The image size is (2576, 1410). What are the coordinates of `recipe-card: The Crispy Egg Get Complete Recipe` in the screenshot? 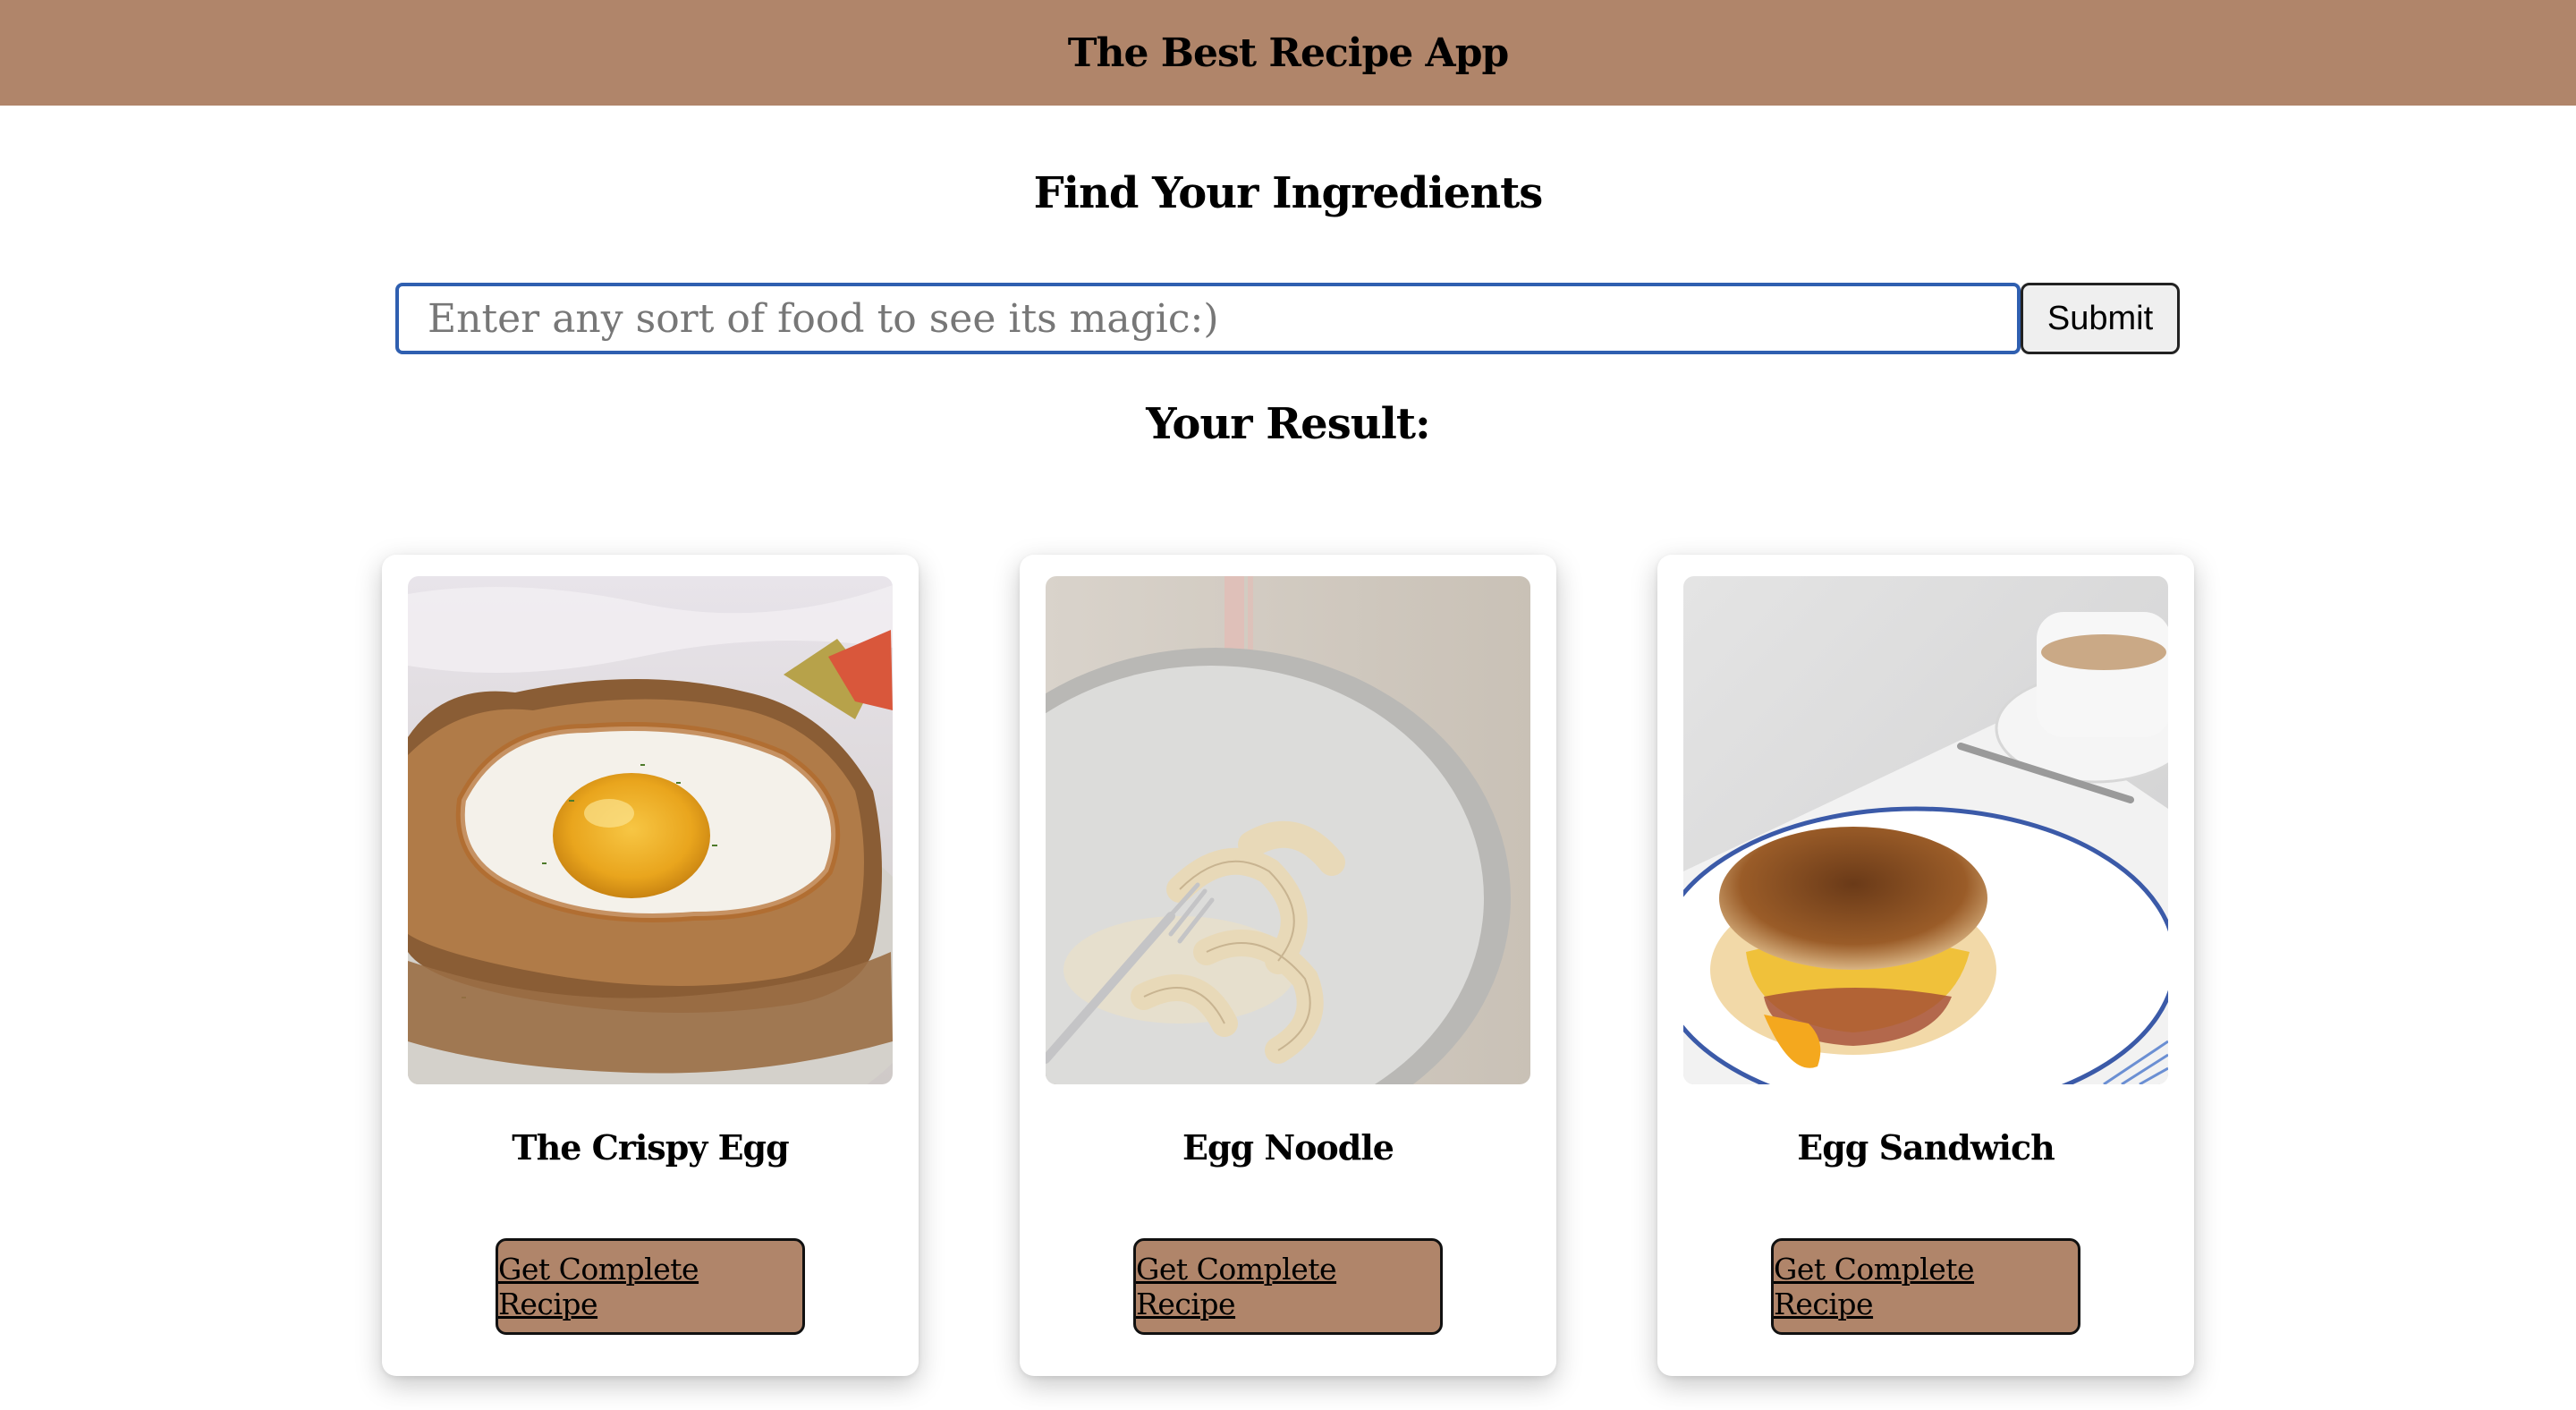 It's located at (650, 965).